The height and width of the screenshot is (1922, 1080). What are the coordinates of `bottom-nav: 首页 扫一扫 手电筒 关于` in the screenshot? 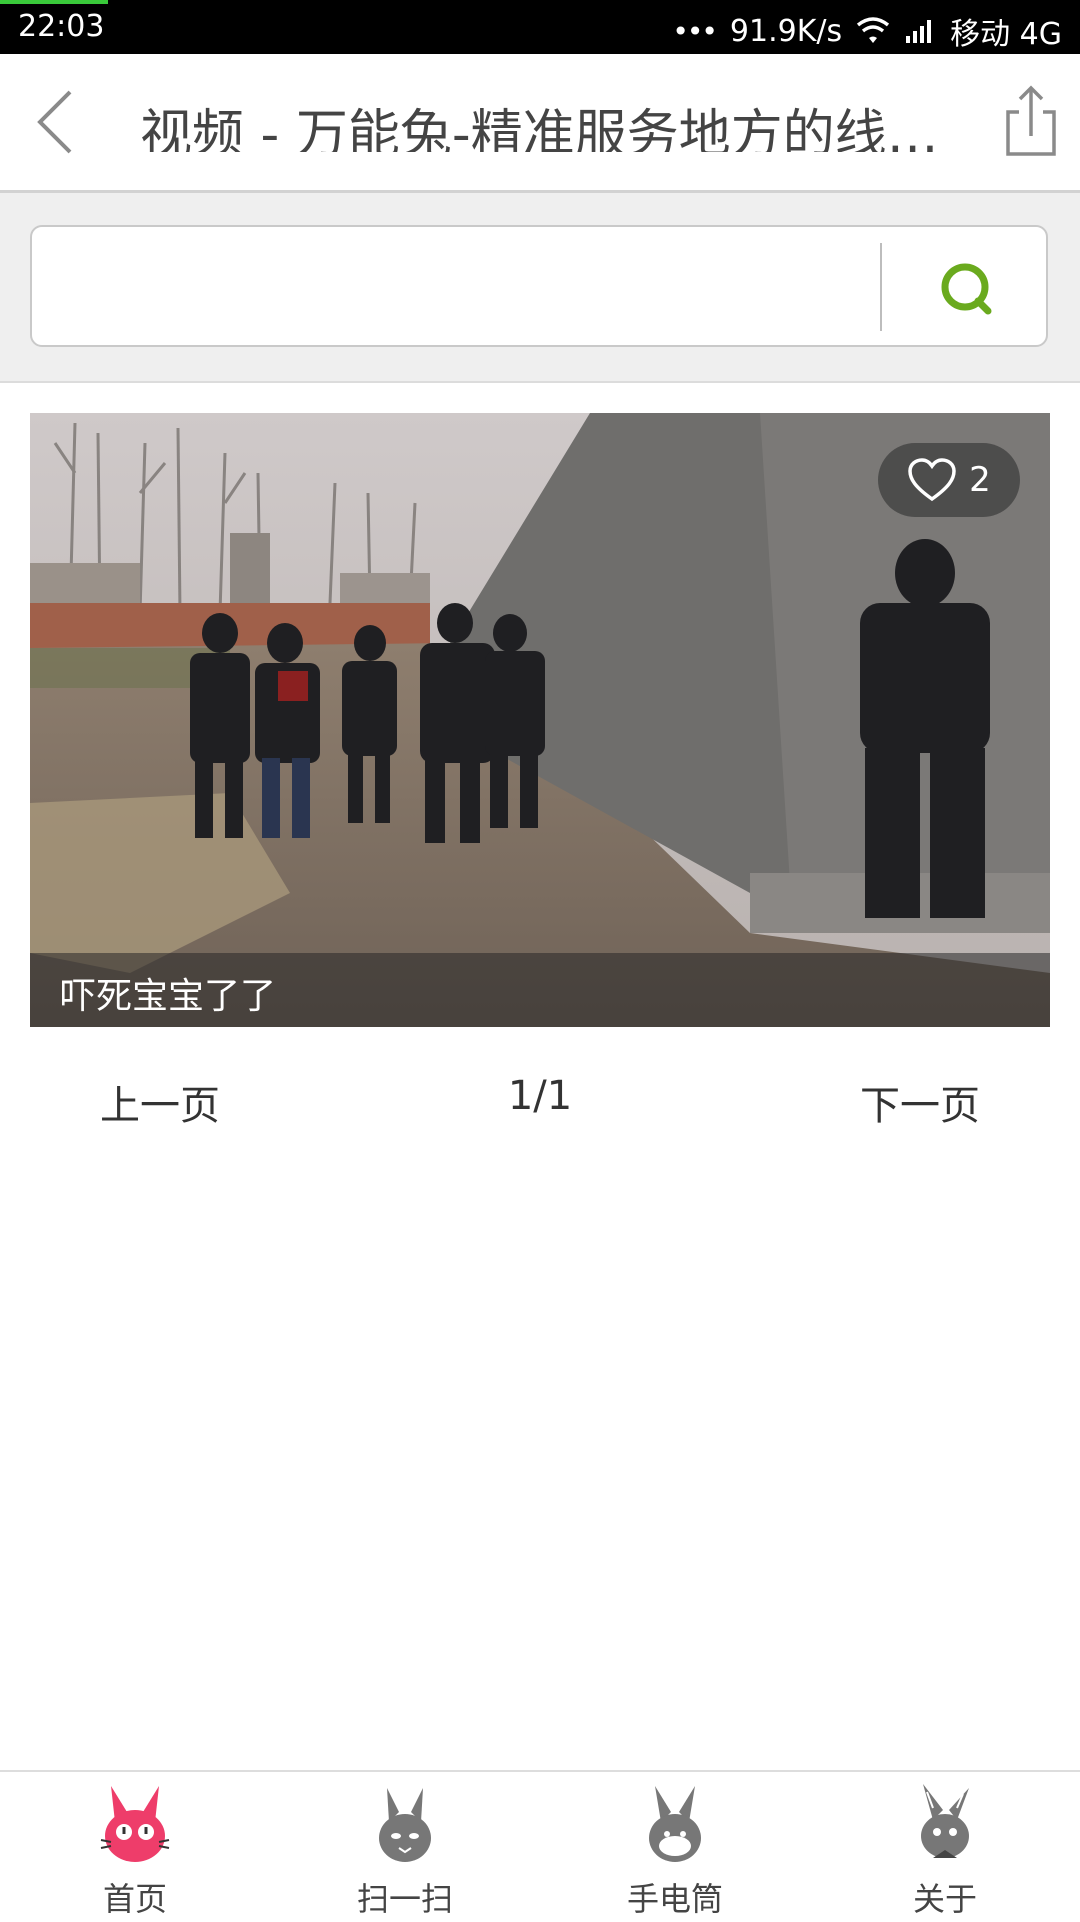 It's located at (540, 1846).